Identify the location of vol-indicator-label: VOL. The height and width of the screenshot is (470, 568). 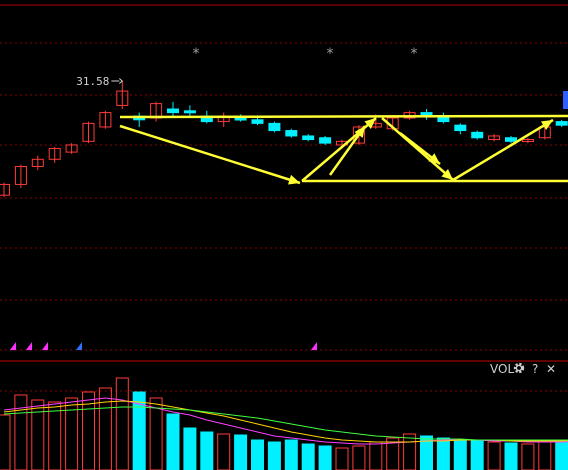
(502, 369).